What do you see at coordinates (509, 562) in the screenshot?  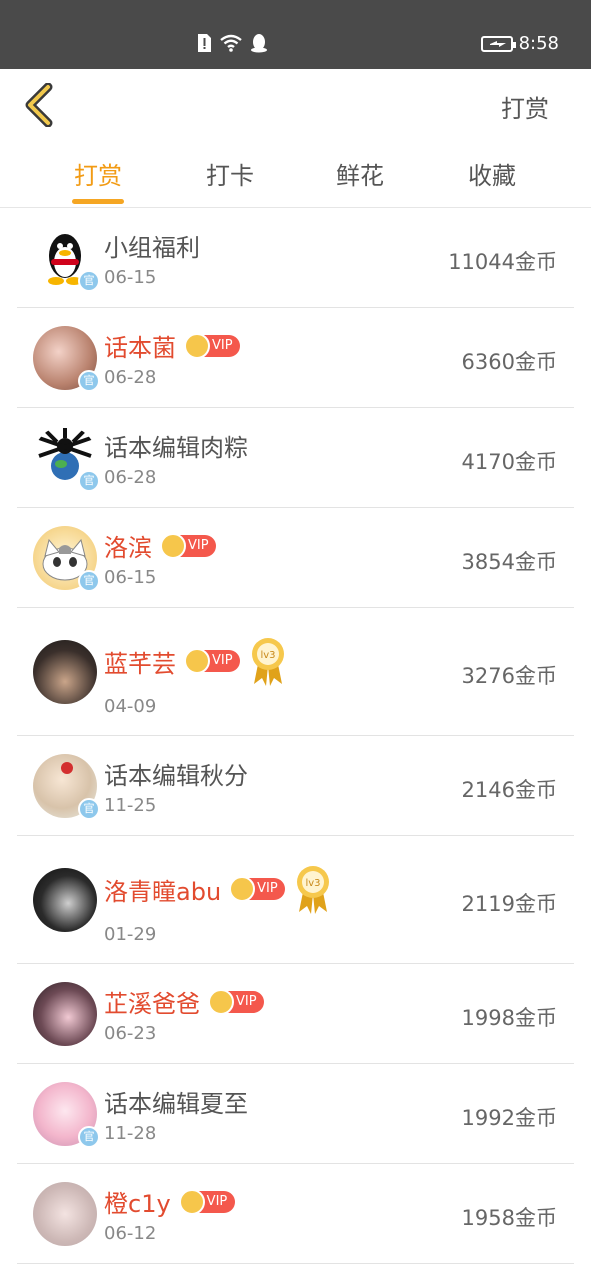 I see `reward-amount: 3854金币` at bounding box center [509, 562].